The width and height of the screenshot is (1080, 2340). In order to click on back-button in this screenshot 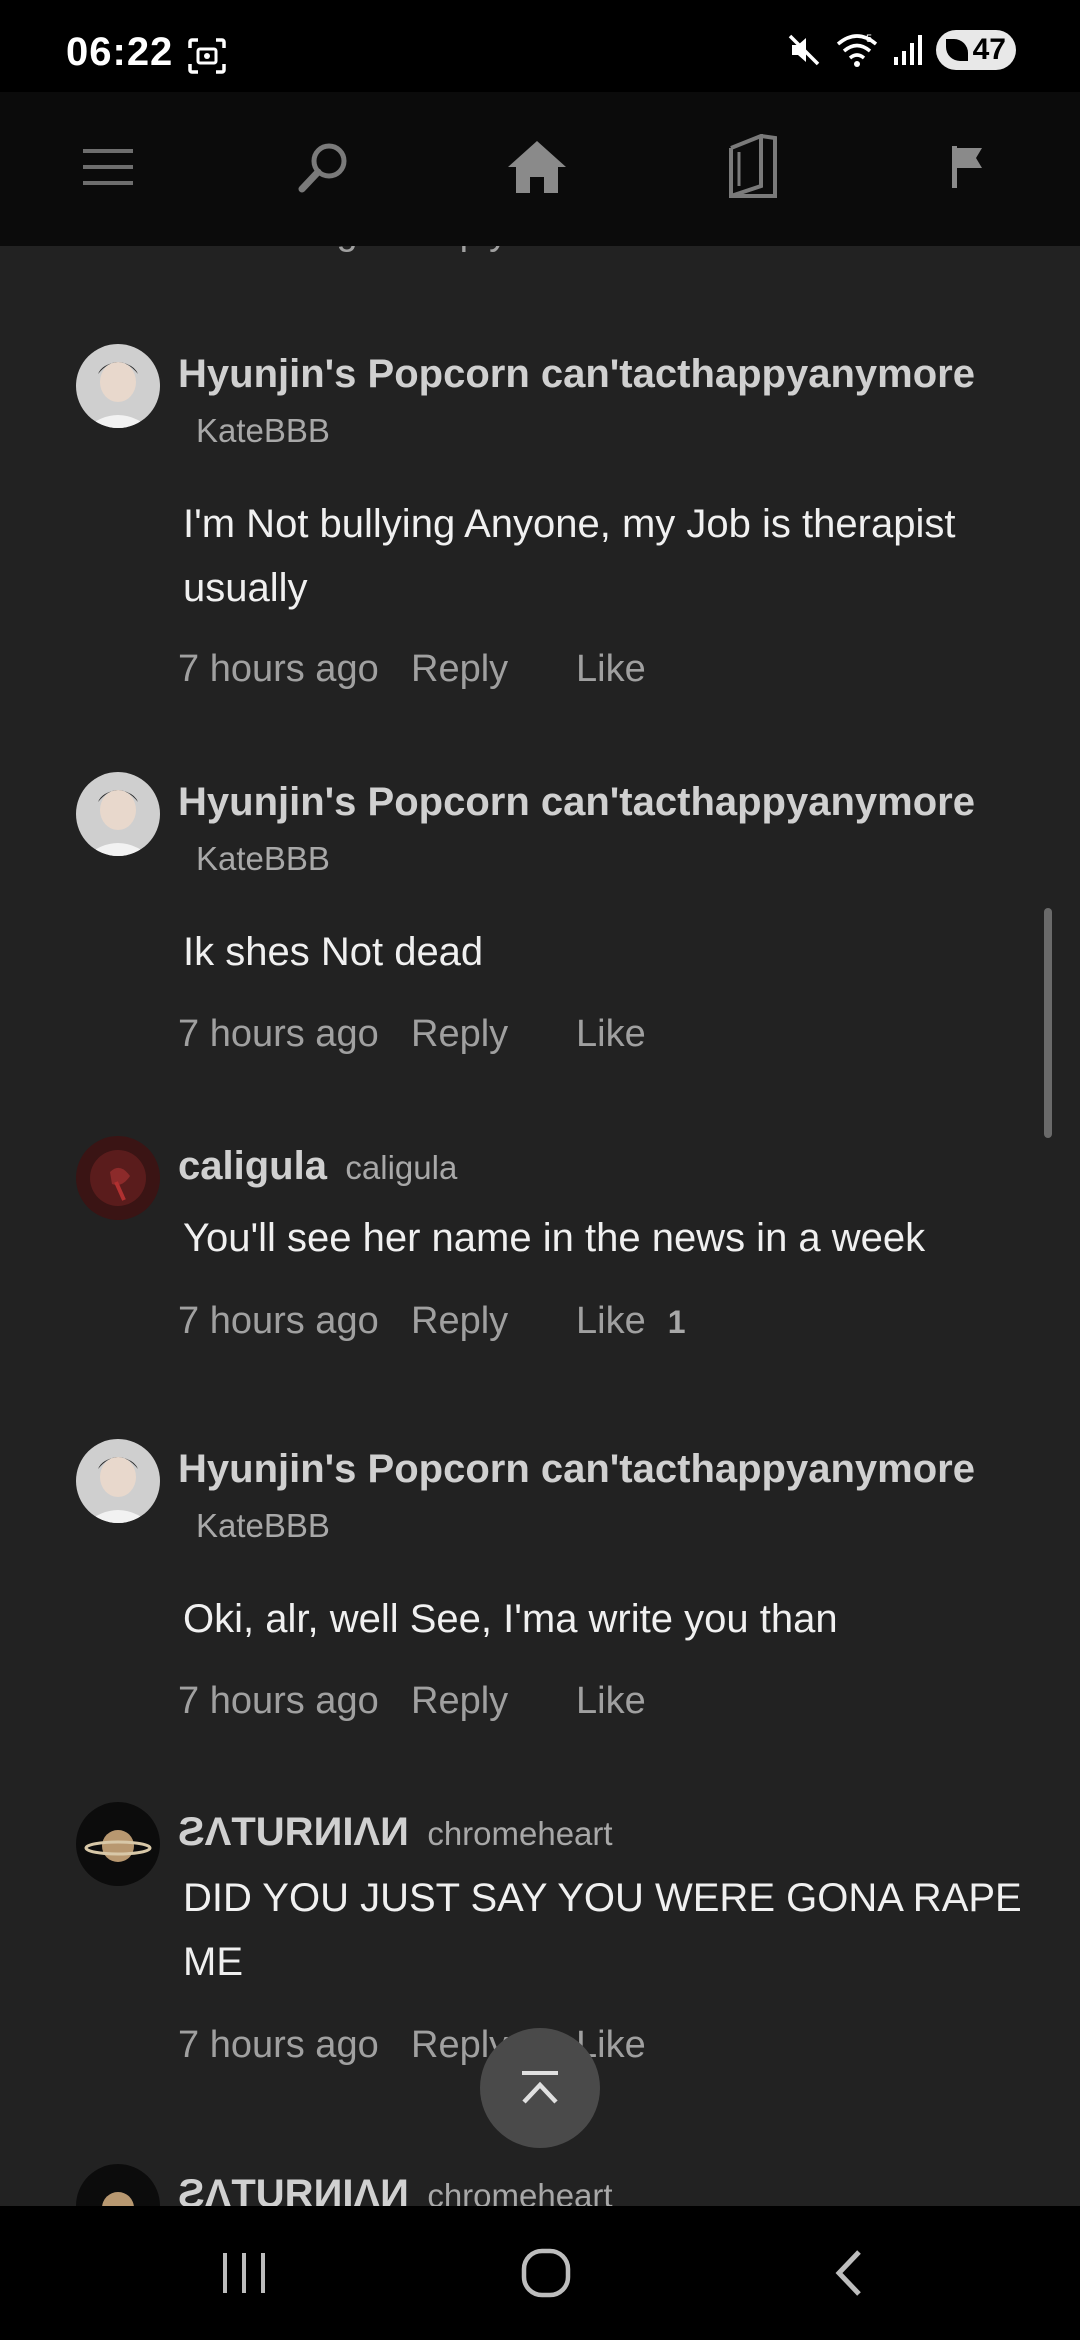, I will do `click(848, 2273)`.